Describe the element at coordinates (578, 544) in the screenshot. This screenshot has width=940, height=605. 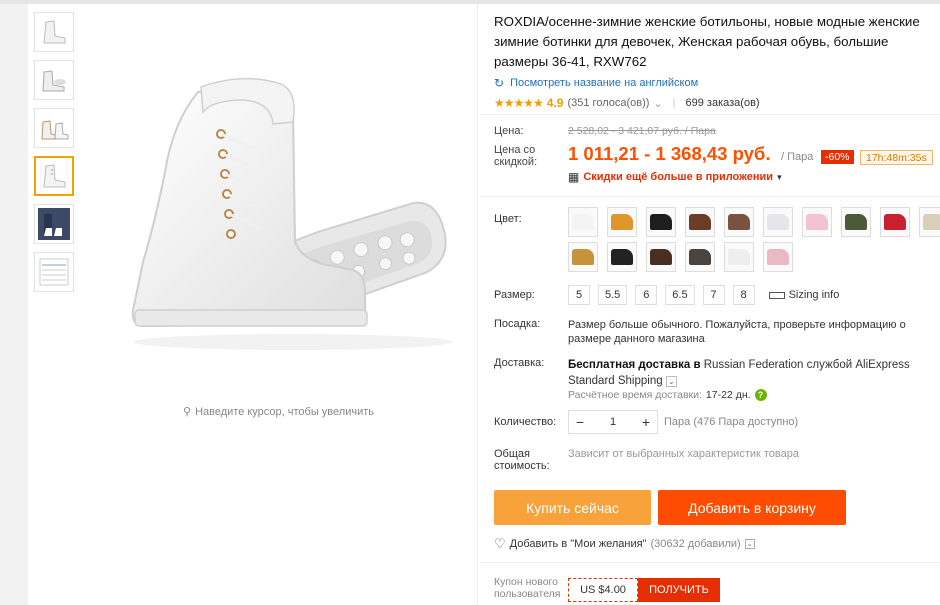
I see `wishlist-label: Добавить в "Мои желания"` at that location.